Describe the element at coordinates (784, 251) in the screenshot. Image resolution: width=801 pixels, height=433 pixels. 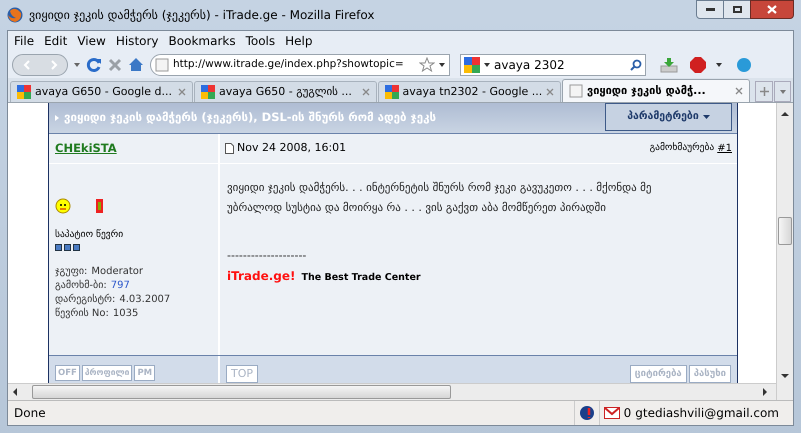
I see `vertical-scrollbar` at that location.